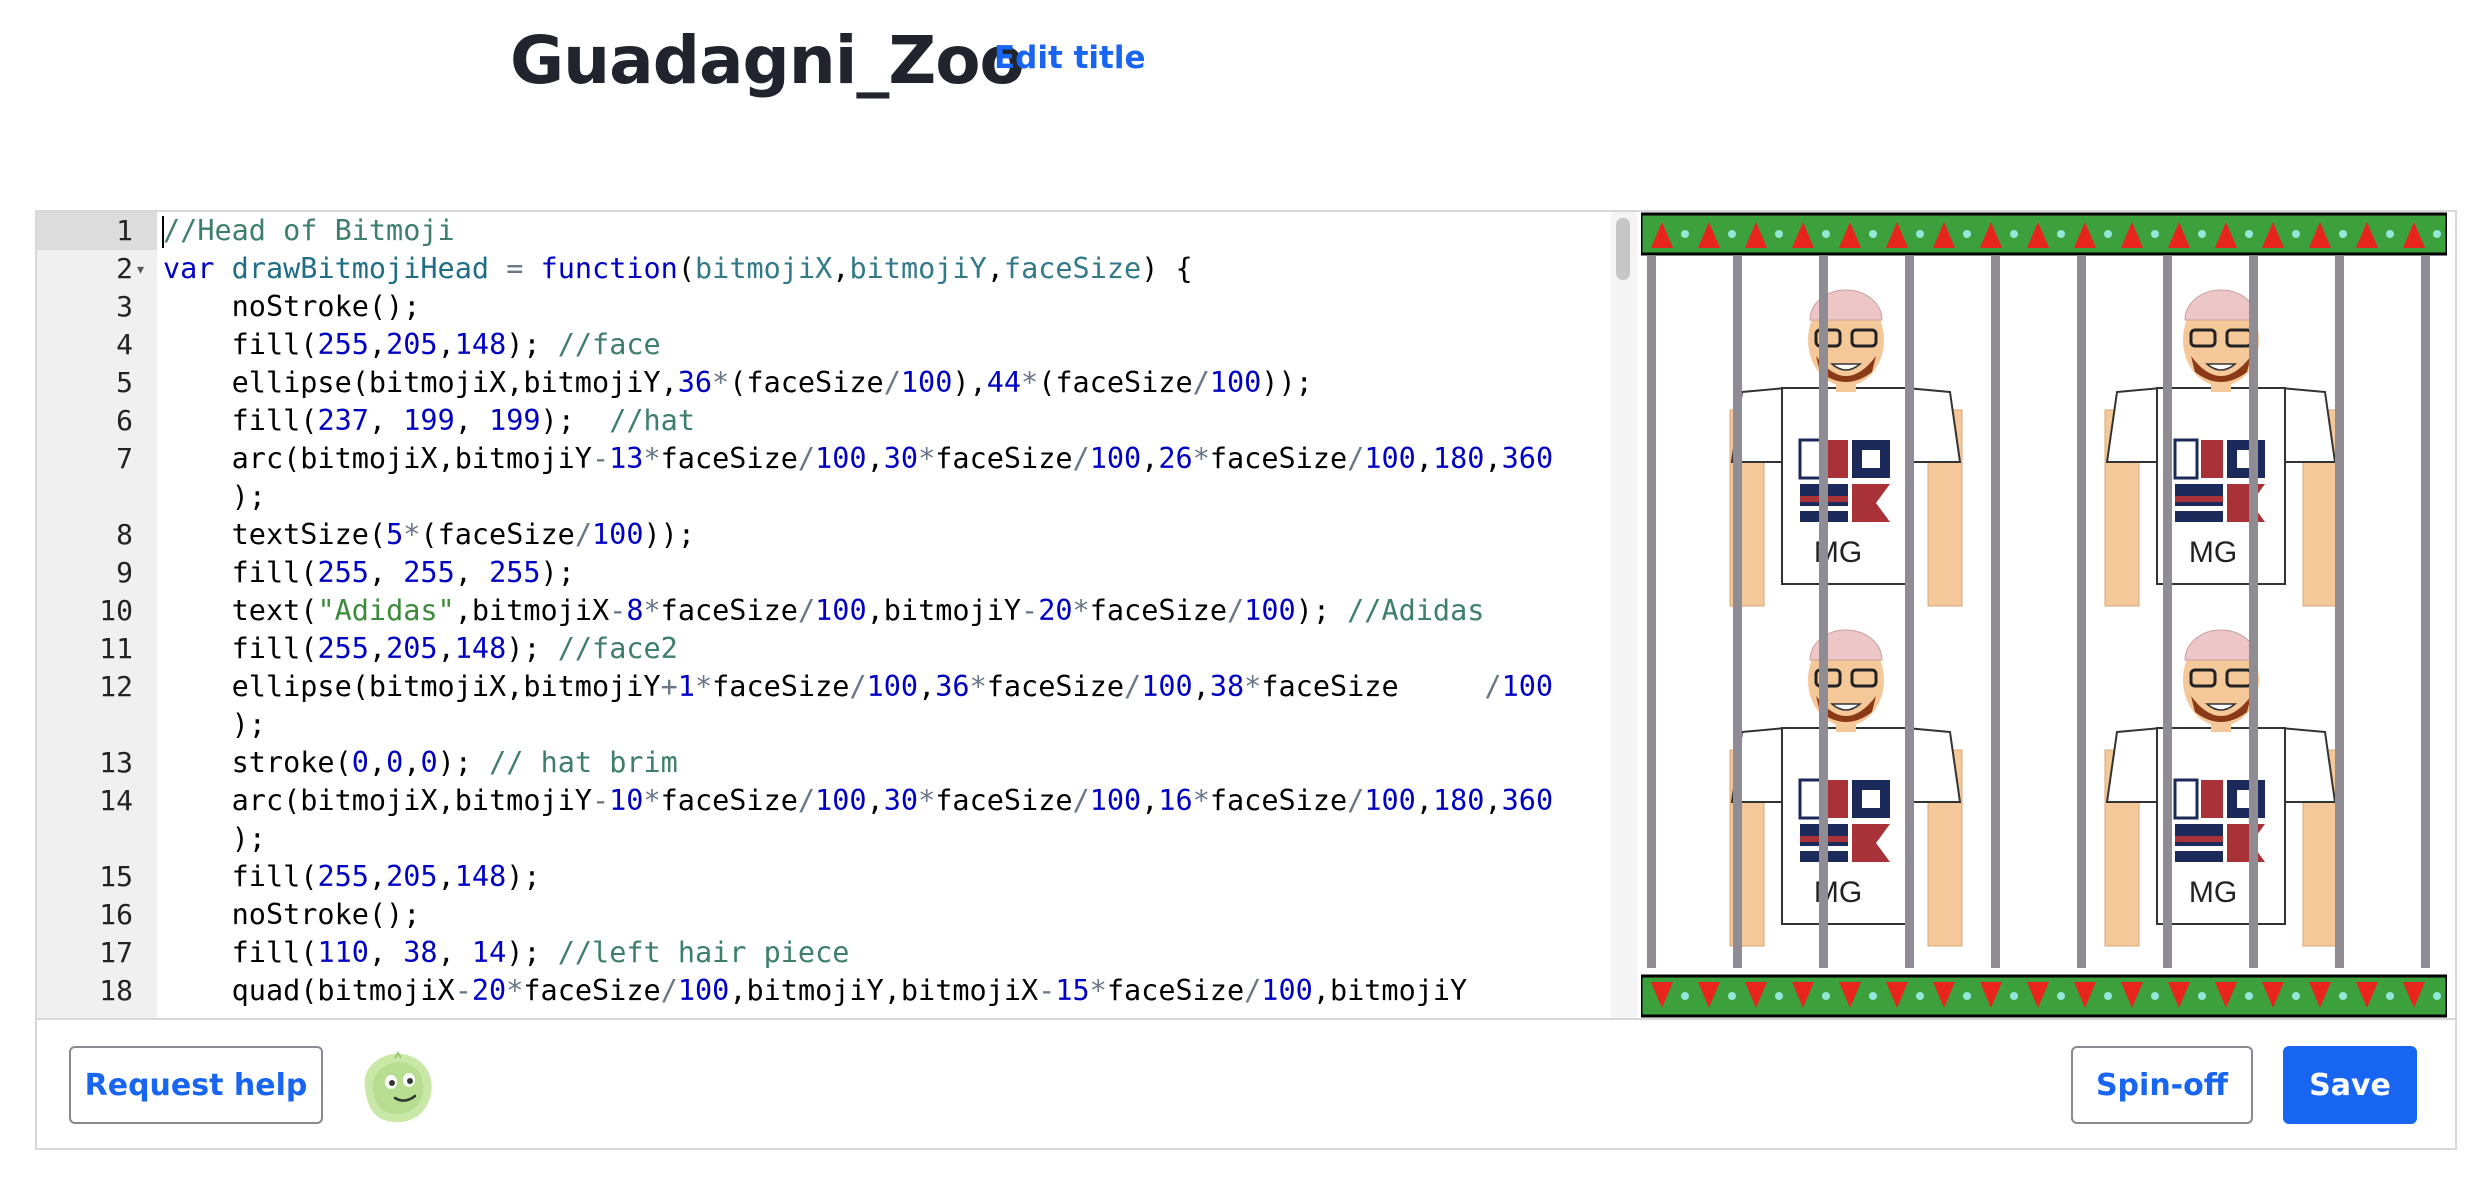 This screenshot has height=1178, width=2488. Describe the element at coordinates (969, 382) in the screenshot. I see `code-token: ),` at that location.